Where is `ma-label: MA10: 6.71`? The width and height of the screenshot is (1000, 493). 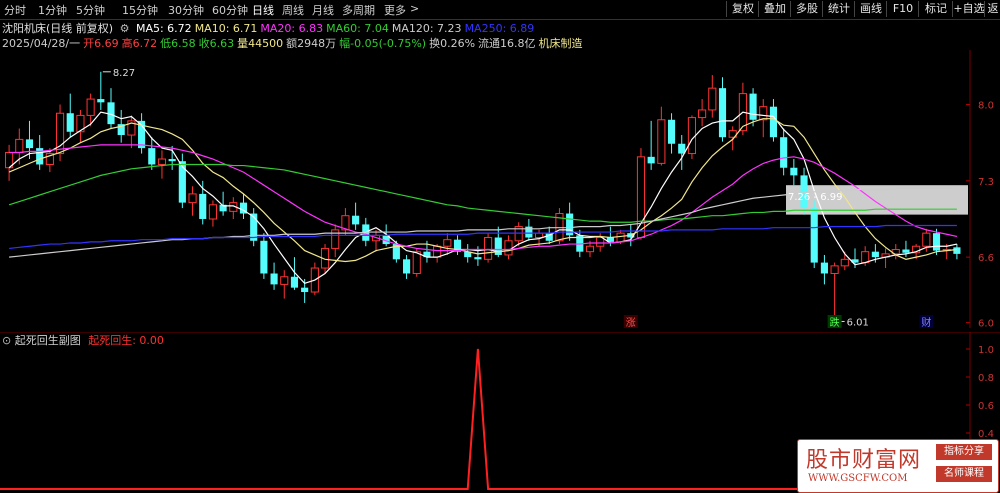 ma-label: MA10: 6.71 is located at coordinates (226, 28).